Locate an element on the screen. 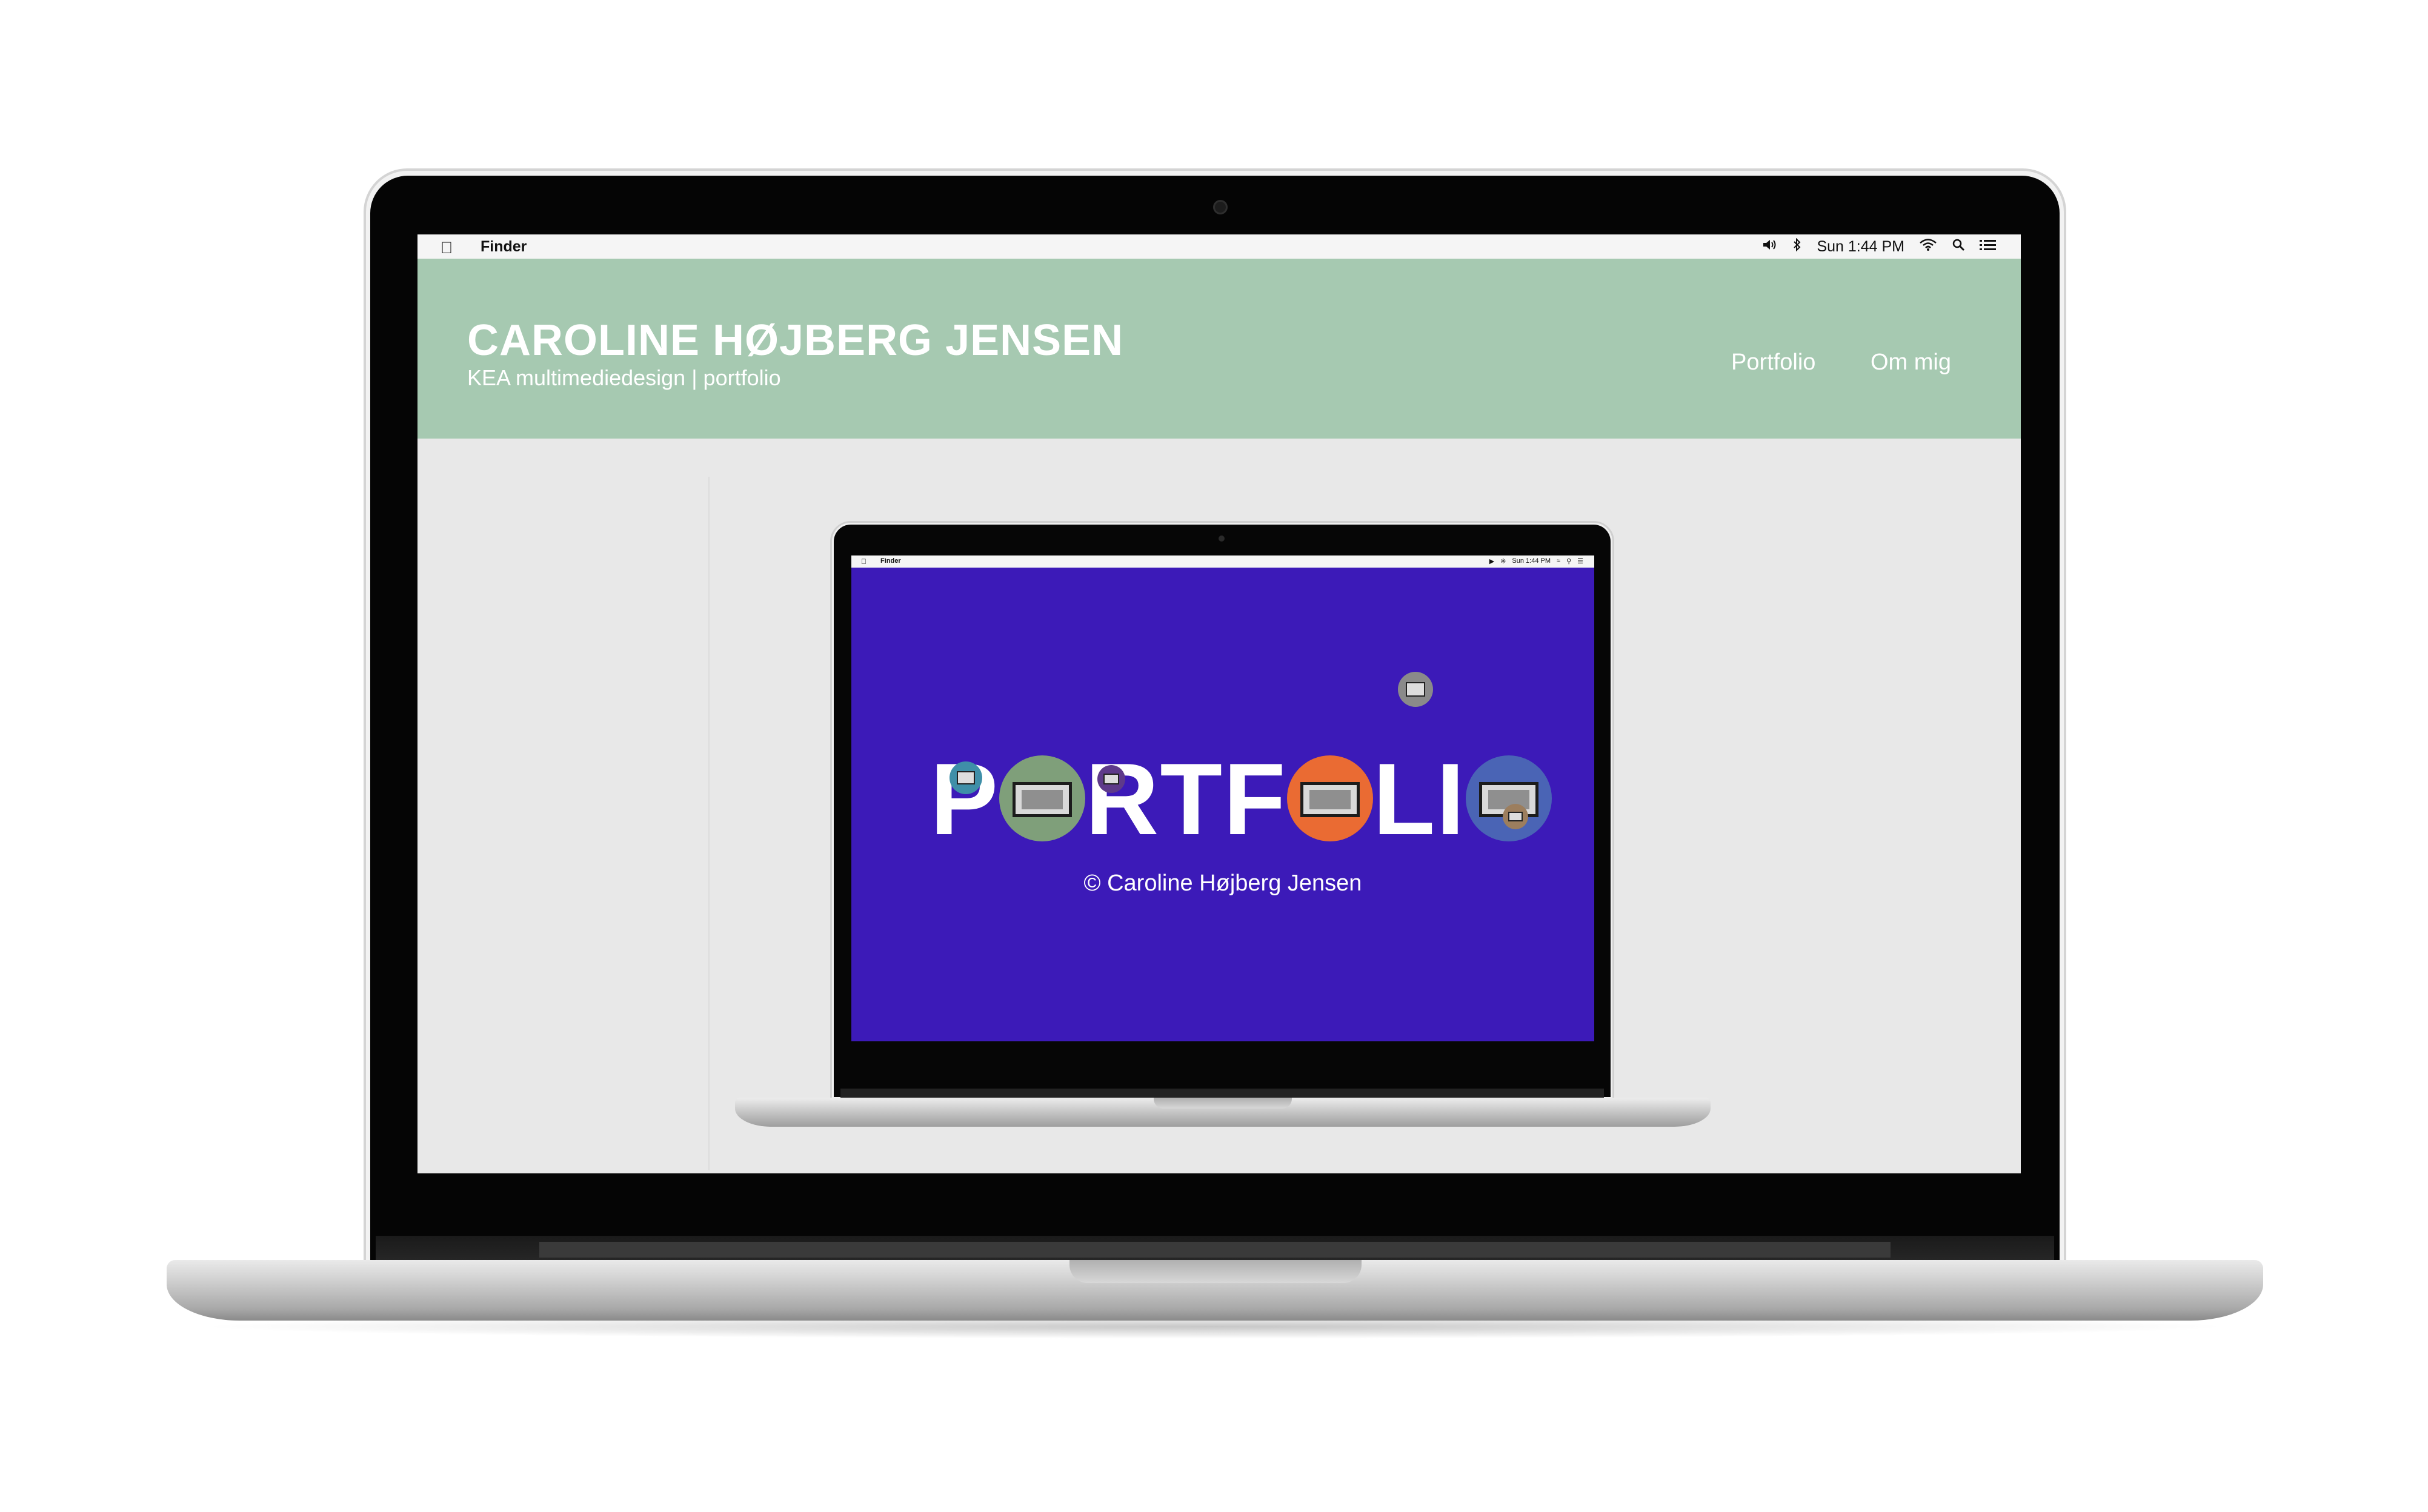 The width and height of the screenshot is (2428, 1512). logo-dot-teal is located at coordinates (966, 777).